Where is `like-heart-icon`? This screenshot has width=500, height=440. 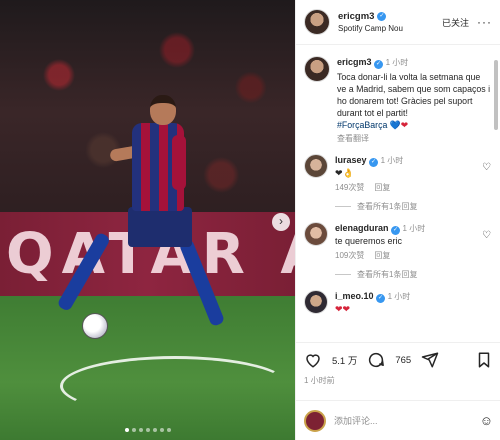 like-heart-icon is located at coordinates (313, 360).